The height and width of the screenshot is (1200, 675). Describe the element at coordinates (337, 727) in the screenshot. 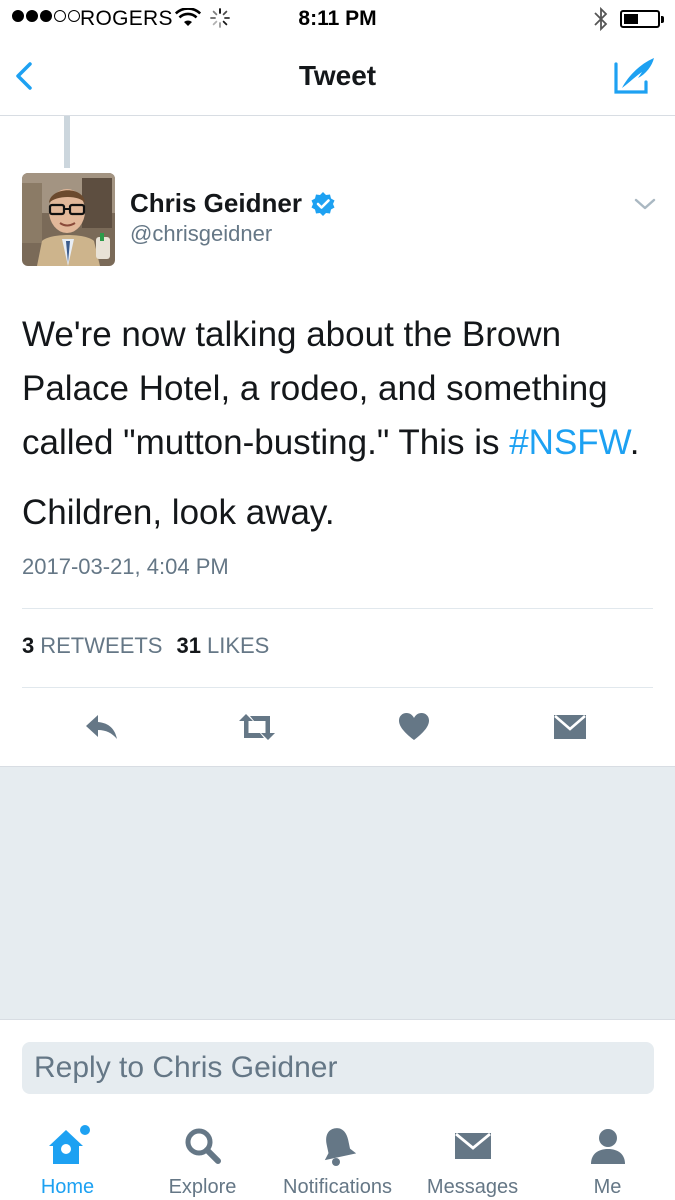

I see `tweet-actions` at that location.